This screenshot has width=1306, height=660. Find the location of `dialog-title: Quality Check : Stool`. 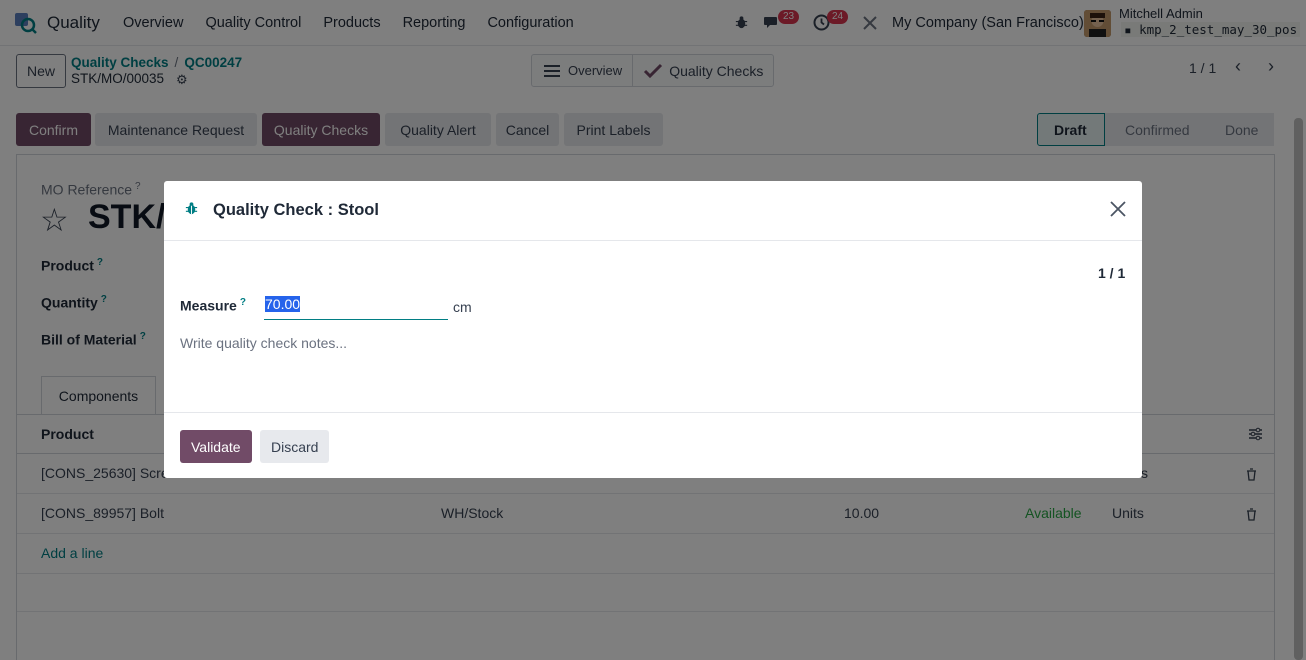

dialog-title: Quality Check : Stool is located at coordinates (296, 210).